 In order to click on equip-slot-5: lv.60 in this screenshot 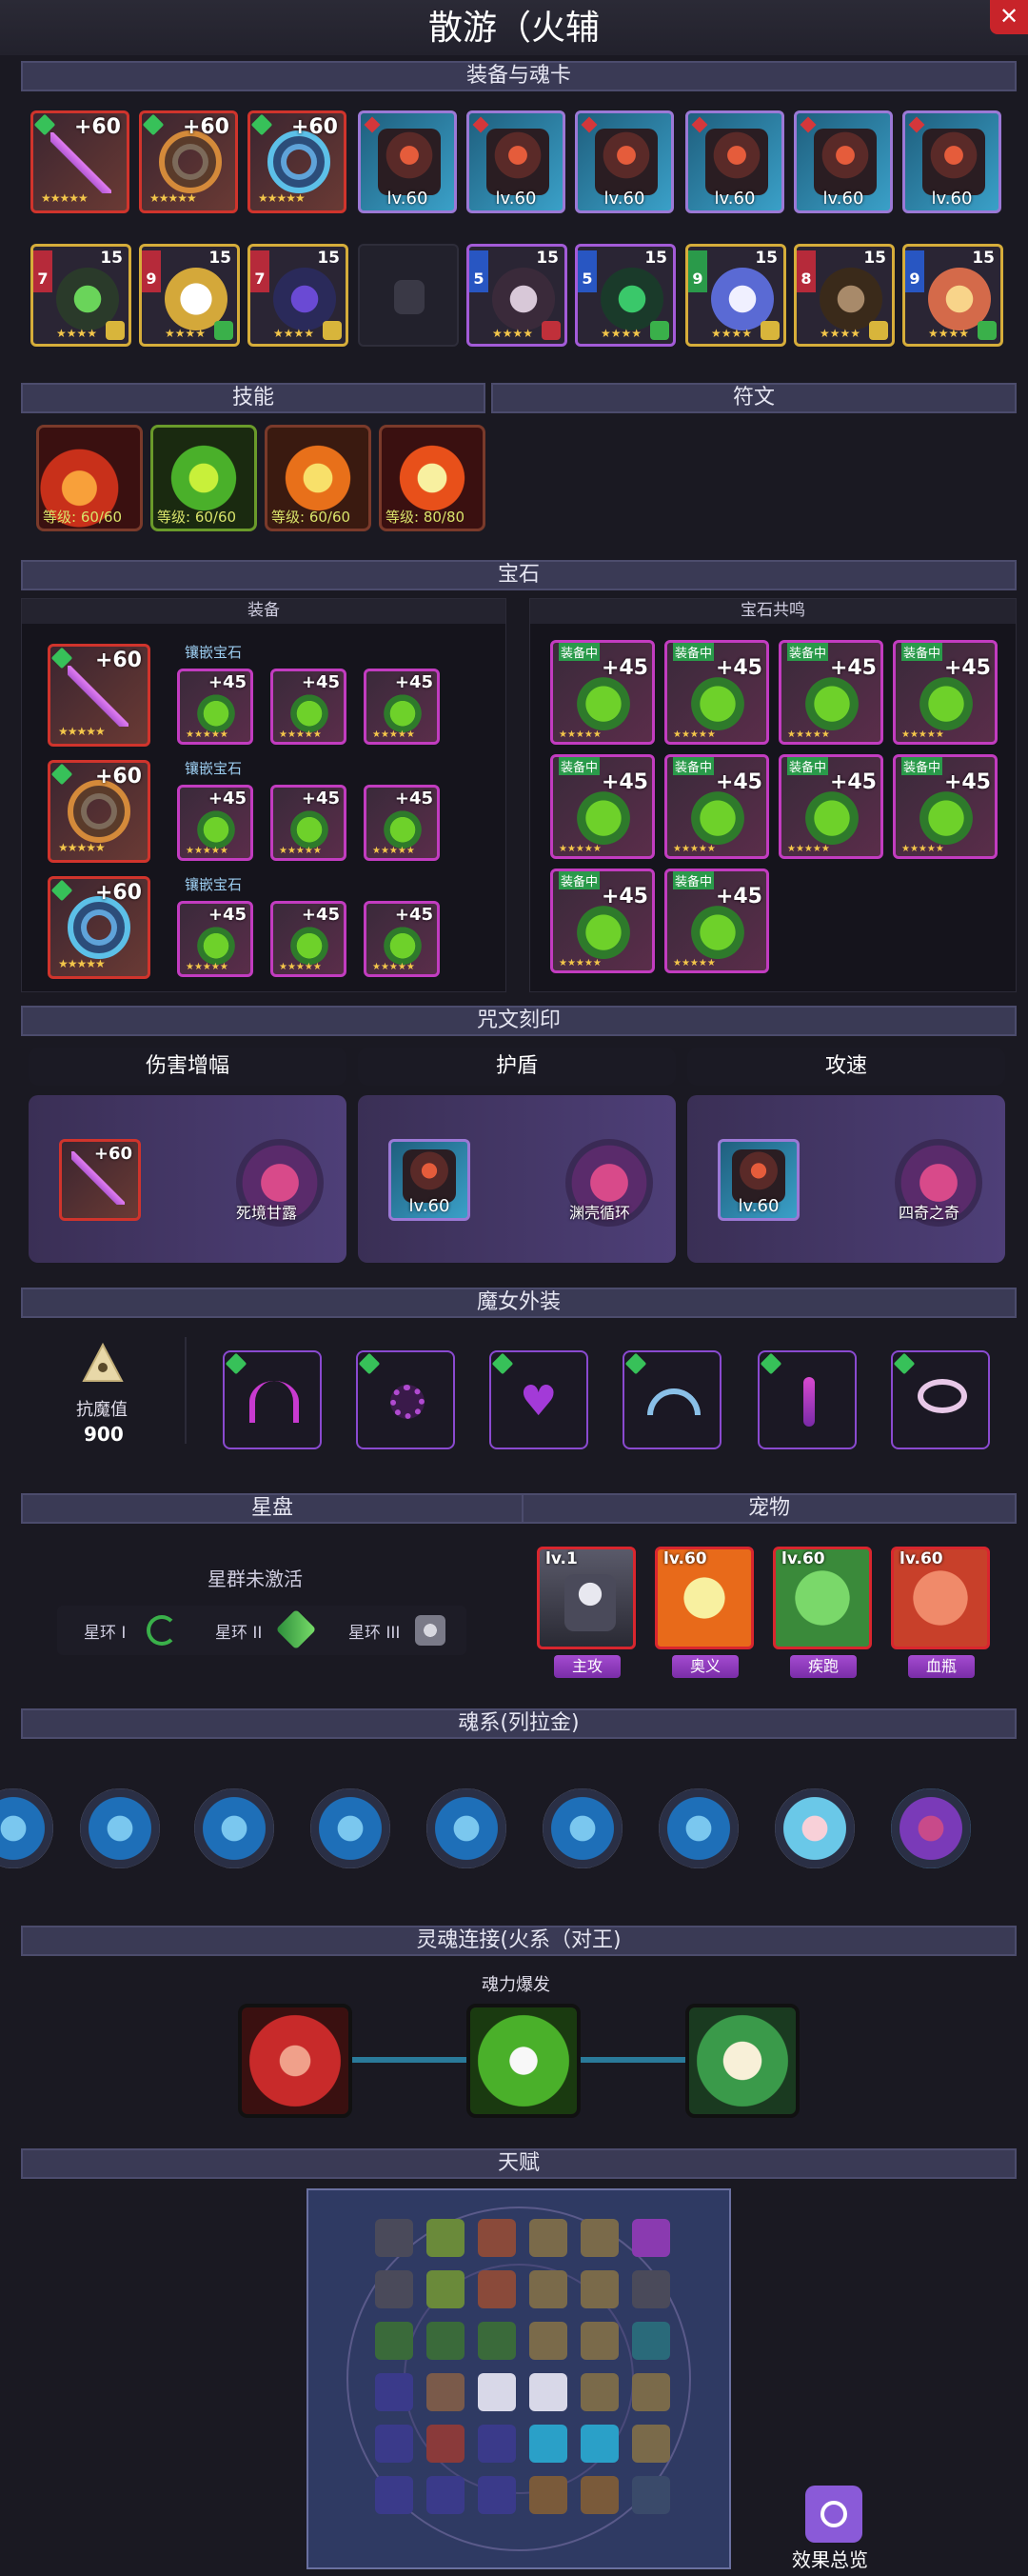, I will do `click(516, 161)`.